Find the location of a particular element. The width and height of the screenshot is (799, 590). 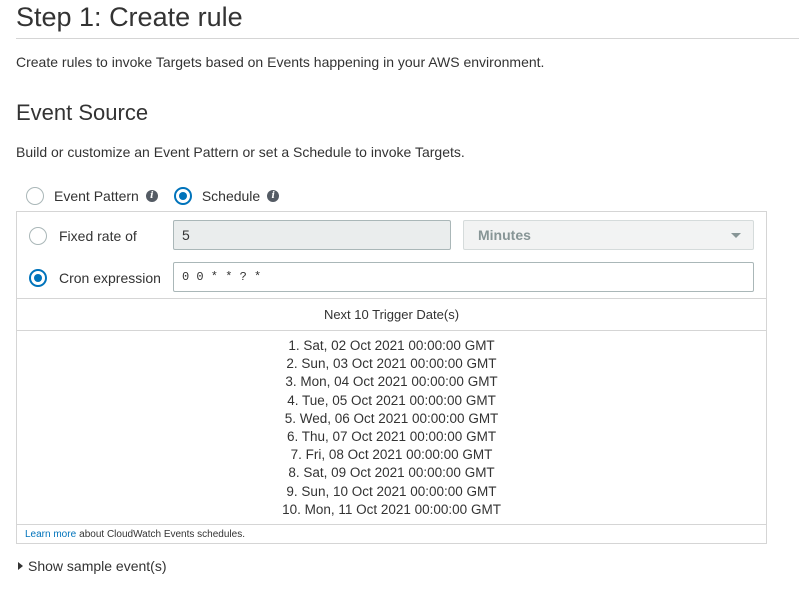

cron-option: Cron expression is located at coordinates (95, 278).